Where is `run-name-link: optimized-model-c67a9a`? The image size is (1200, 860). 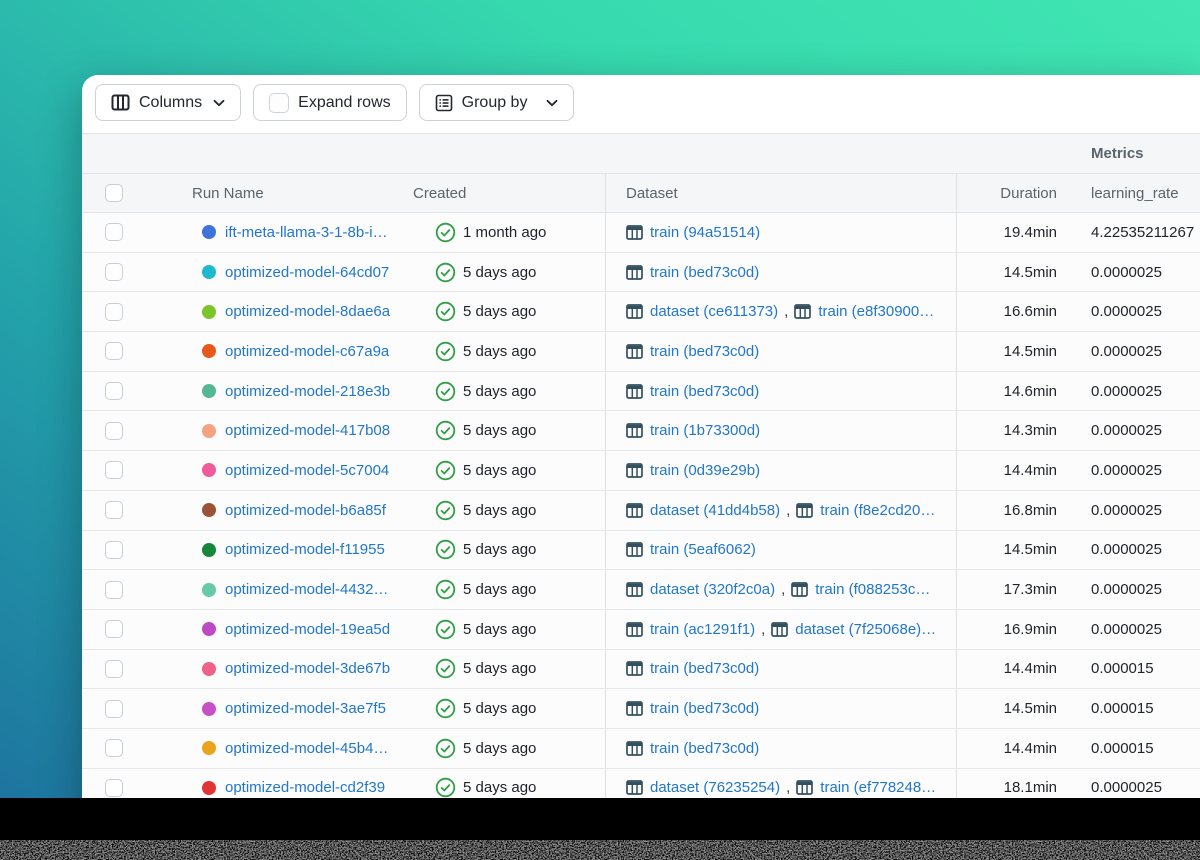
run-name-link: optimized-model-c67a9a is located at coordinates (307, 351).